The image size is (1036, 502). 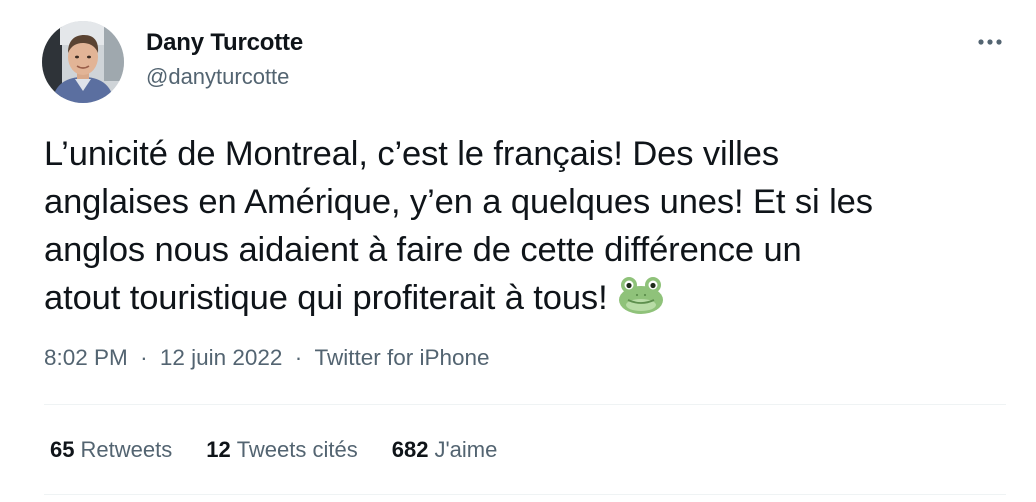 I want to click on tweet-source: Twitter for iPhone, so click(x=401, y=358).